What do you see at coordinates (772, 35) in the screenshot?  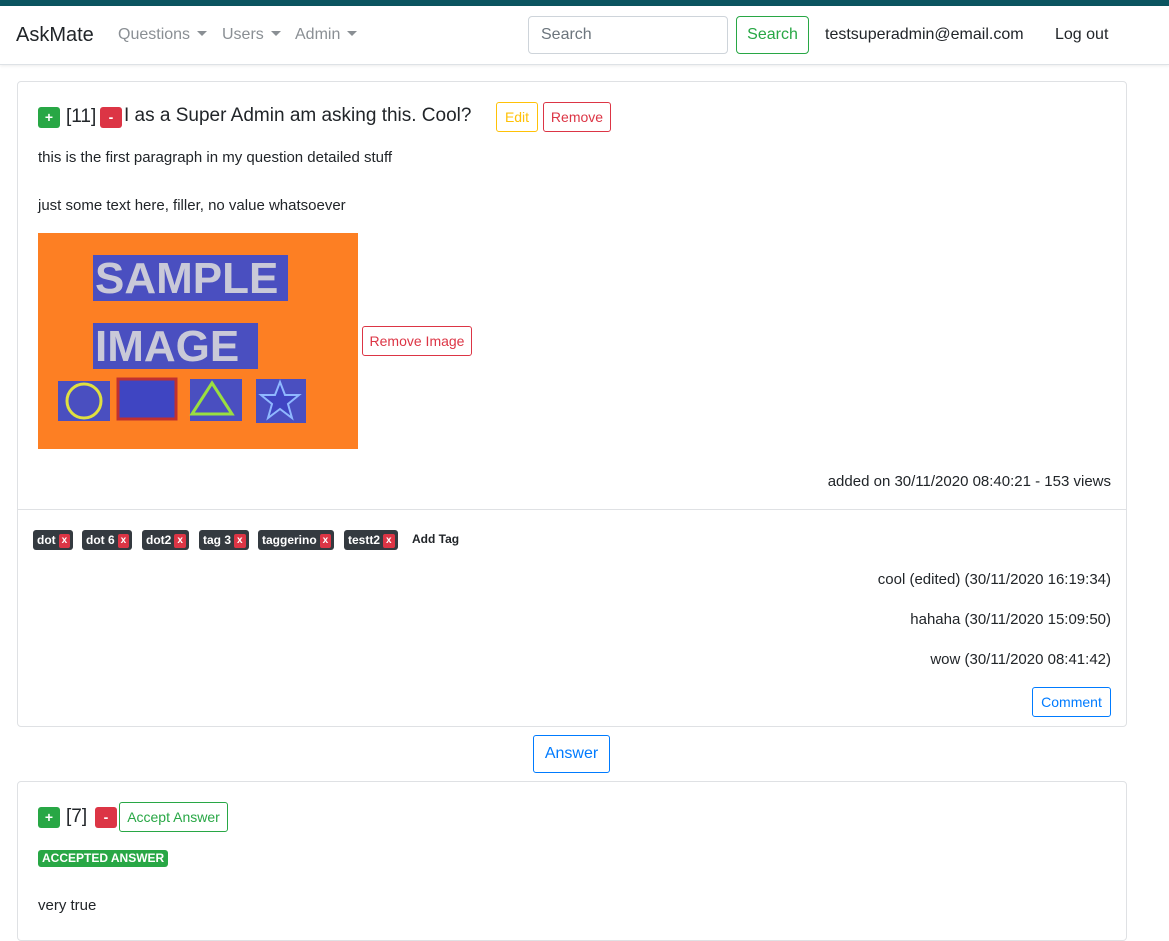 I see `search-button: Search` at bounding box center [772, 35].